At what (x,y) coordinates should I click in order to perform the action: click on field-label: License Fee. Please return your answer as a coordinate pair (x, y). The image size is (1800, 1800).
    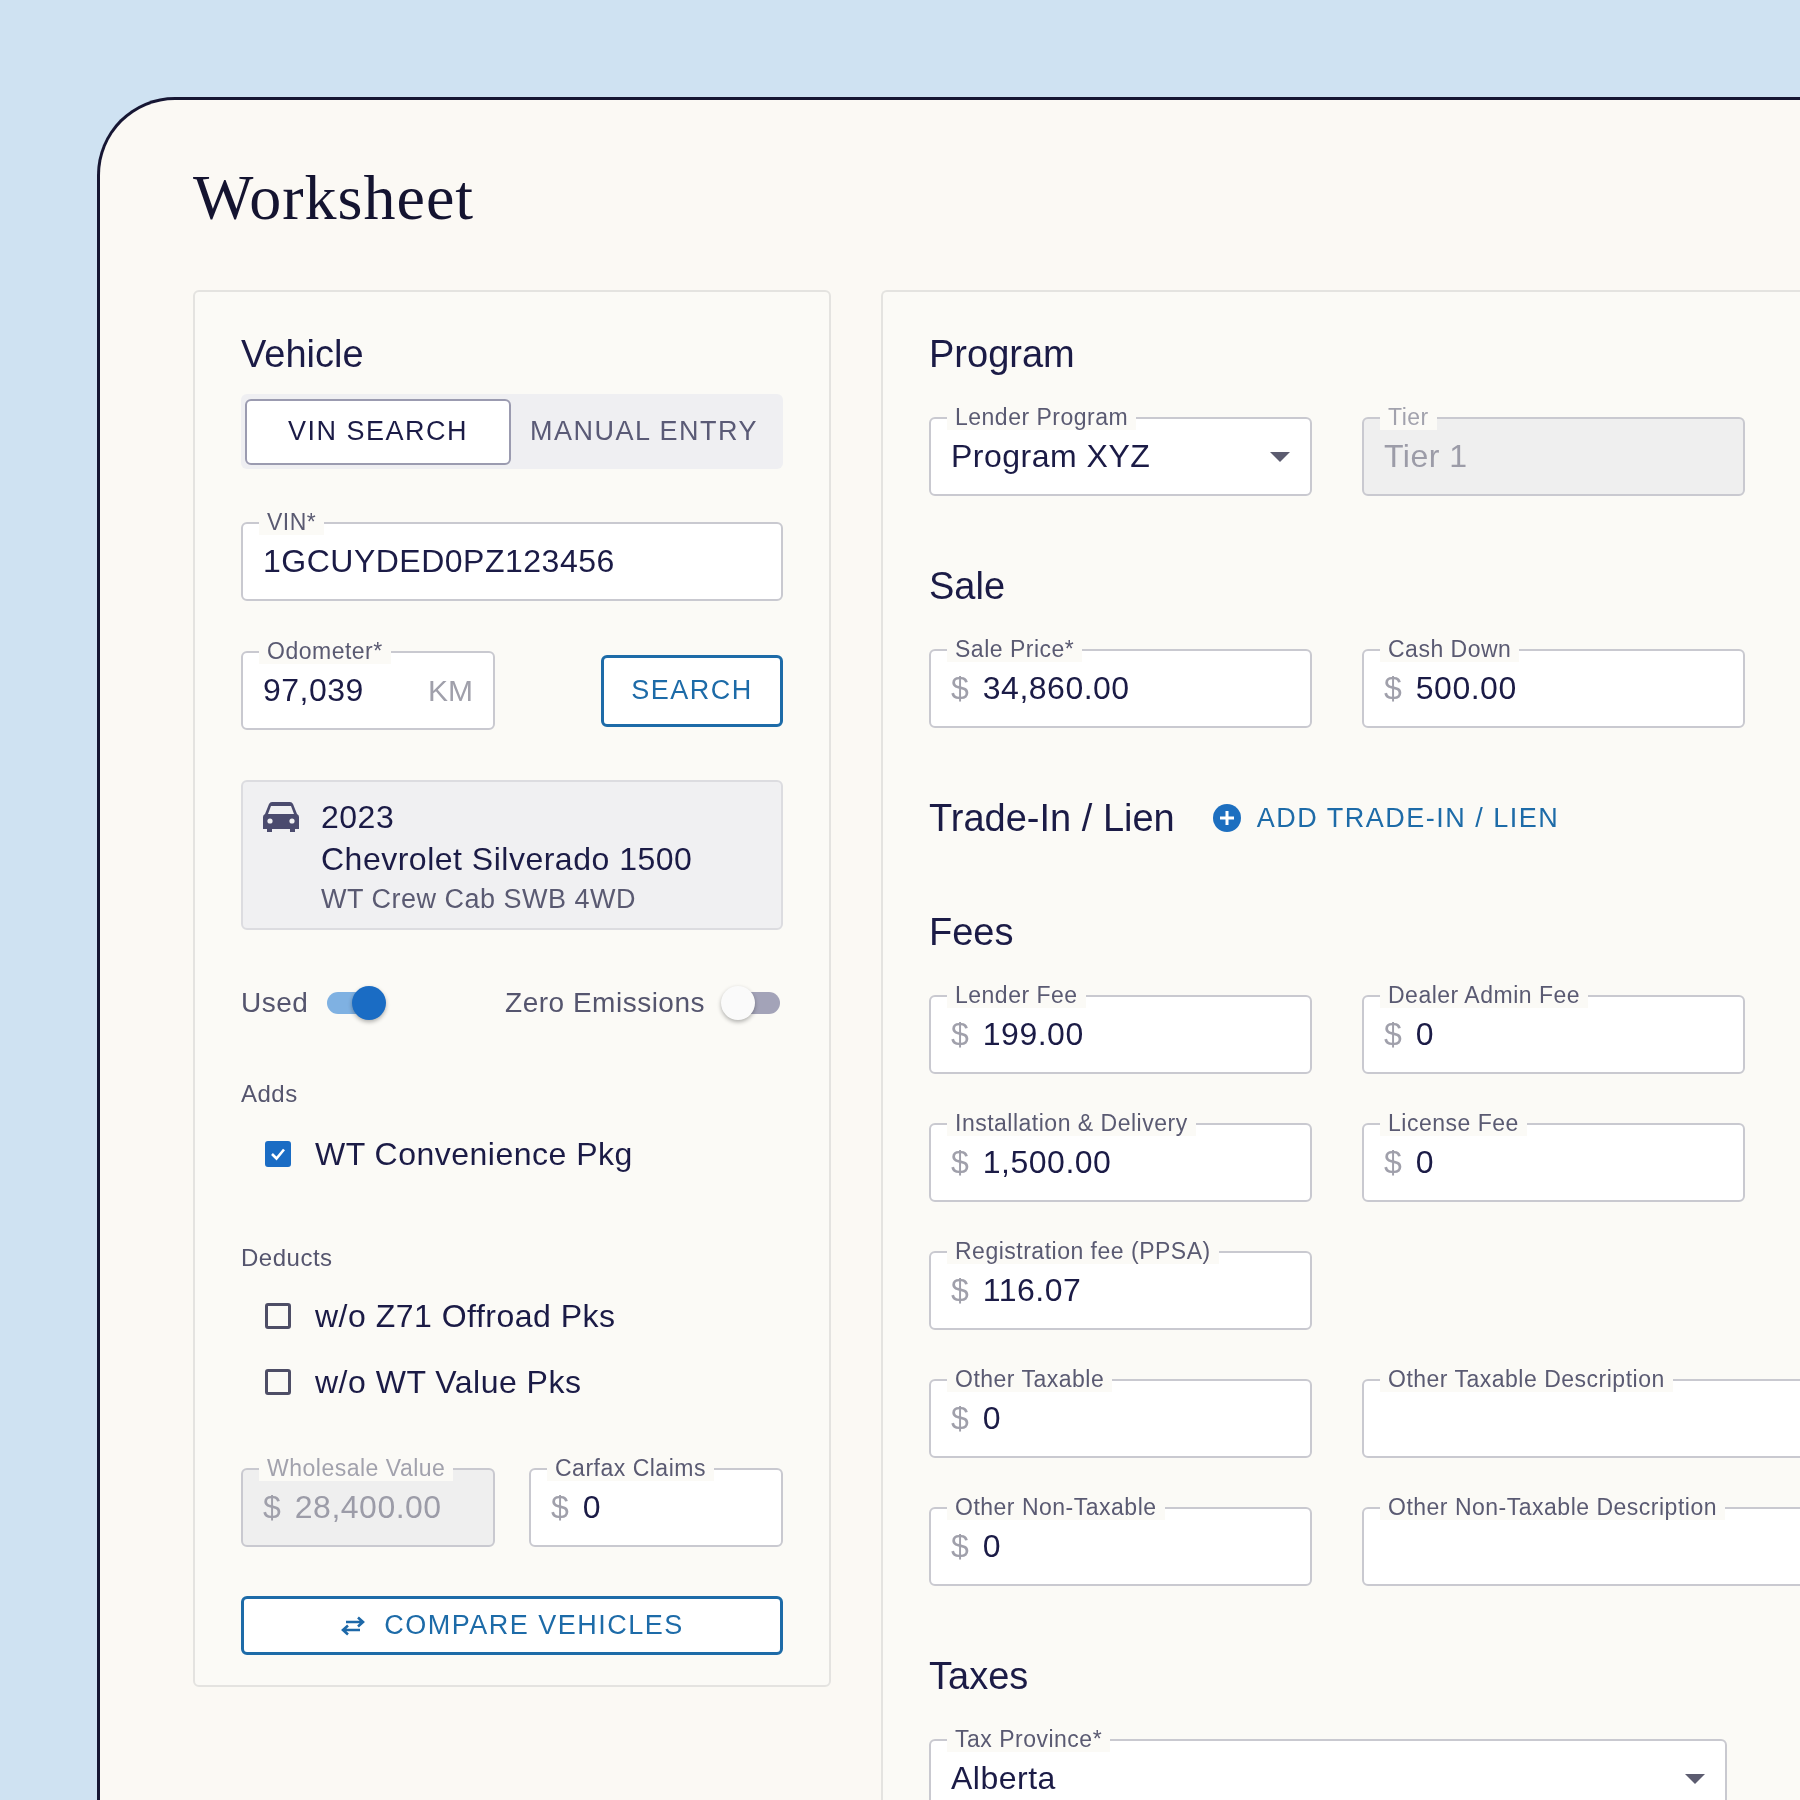
    Looking at the image, I should click on (1453, 1123).